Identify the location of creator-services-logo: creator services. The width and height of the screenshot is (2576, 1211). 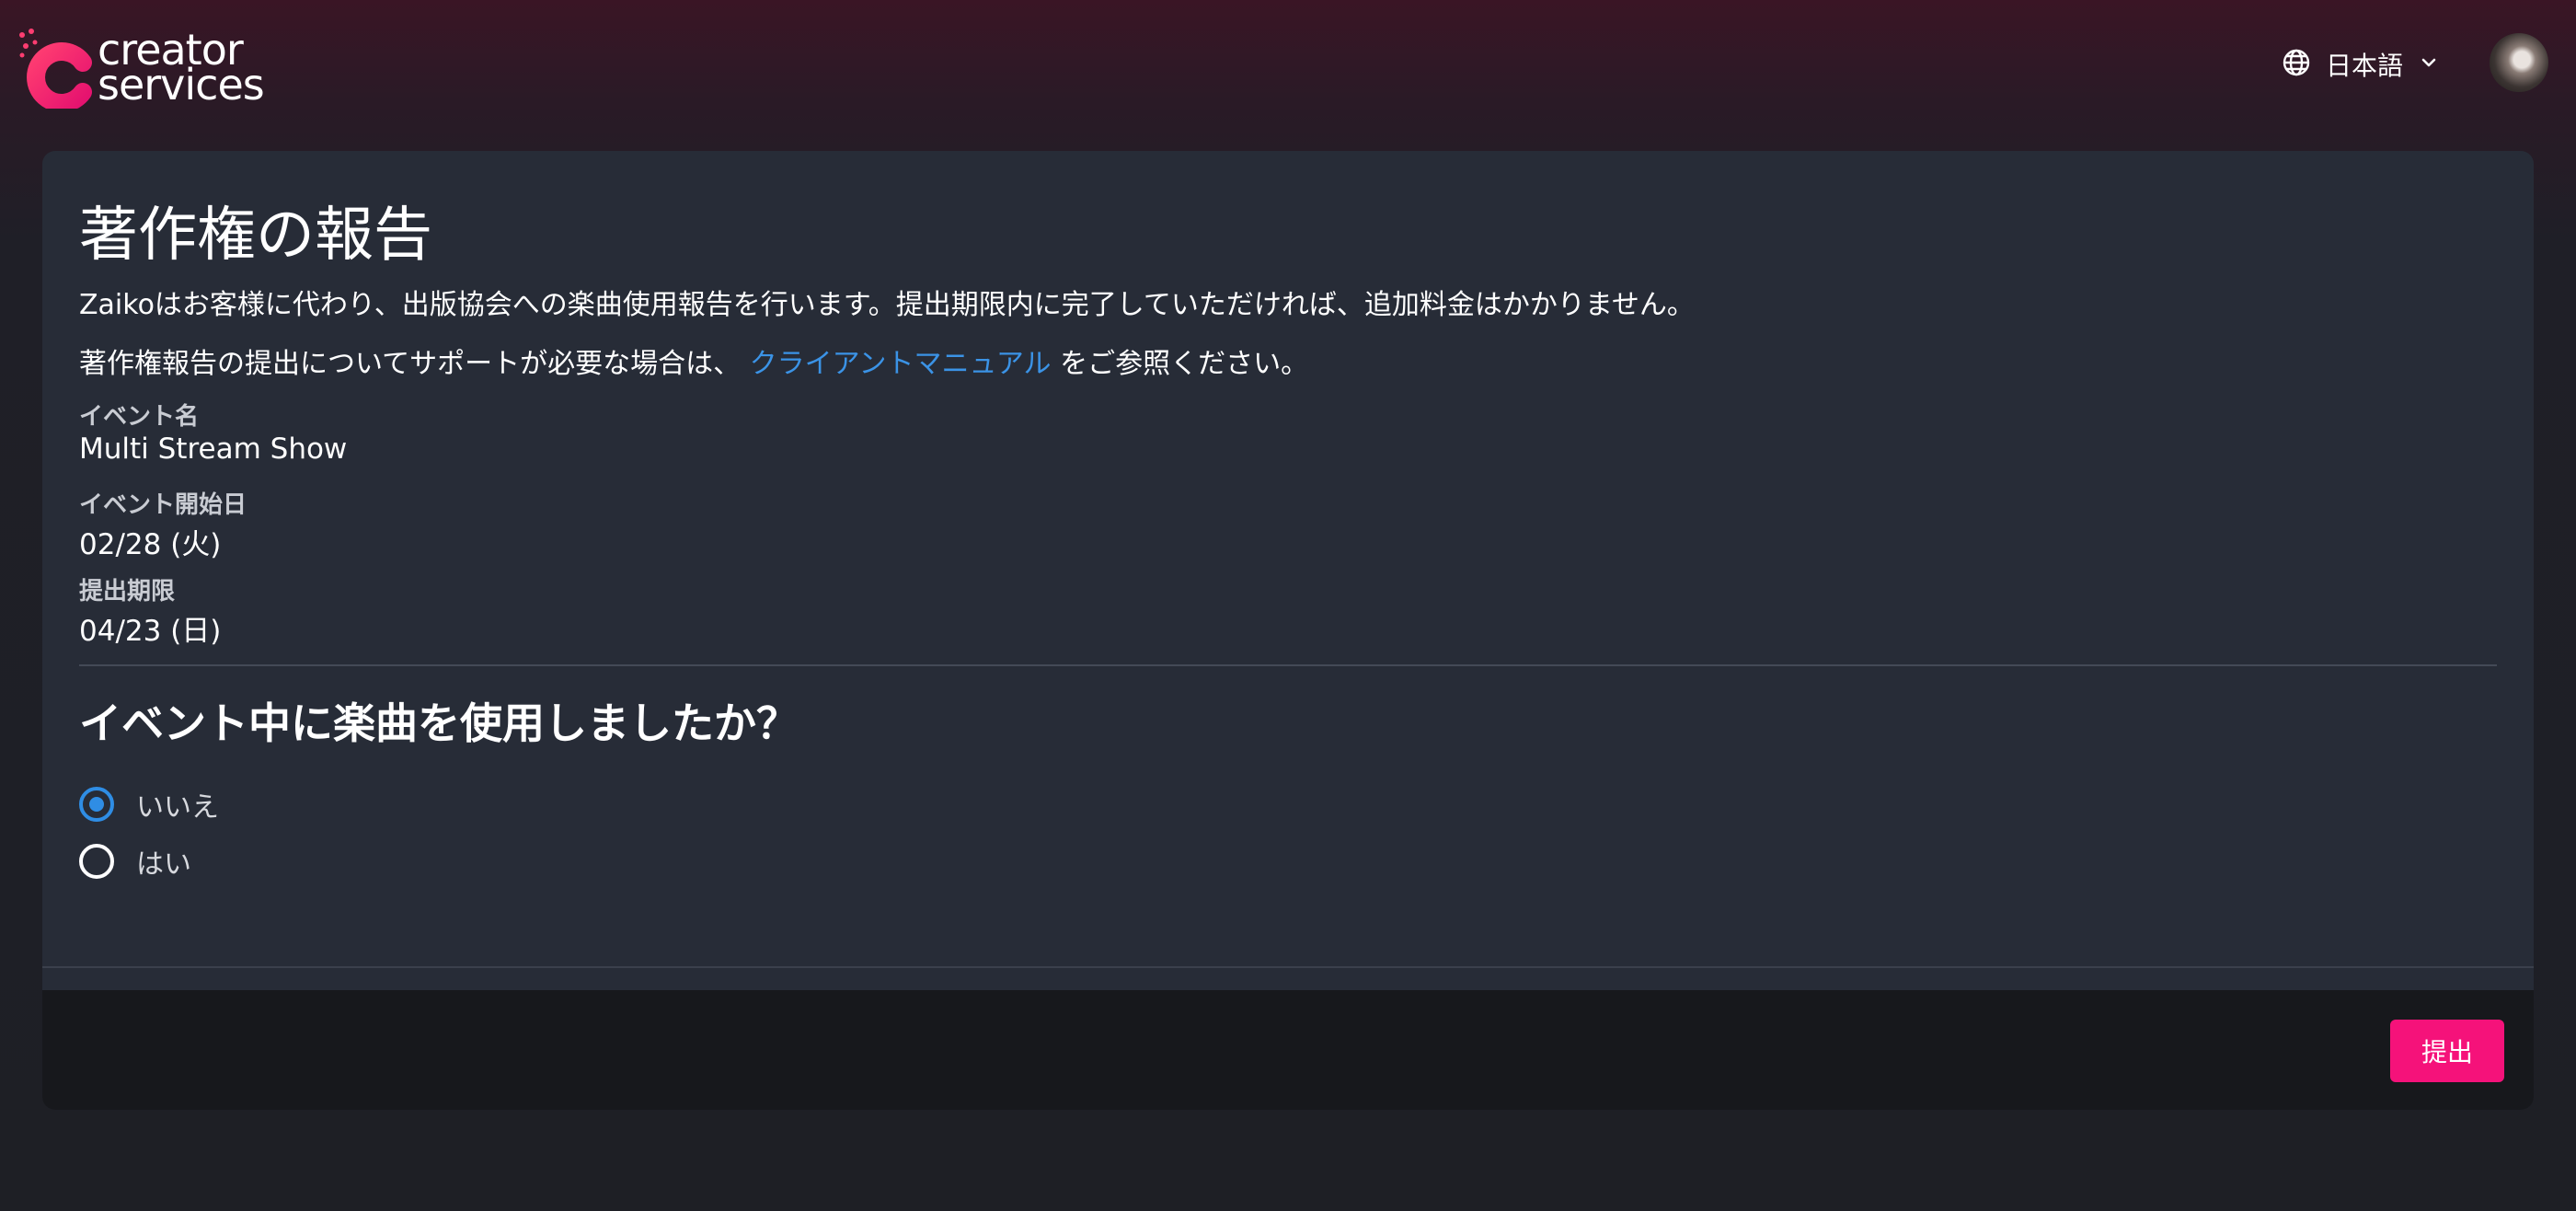
(141, 69).